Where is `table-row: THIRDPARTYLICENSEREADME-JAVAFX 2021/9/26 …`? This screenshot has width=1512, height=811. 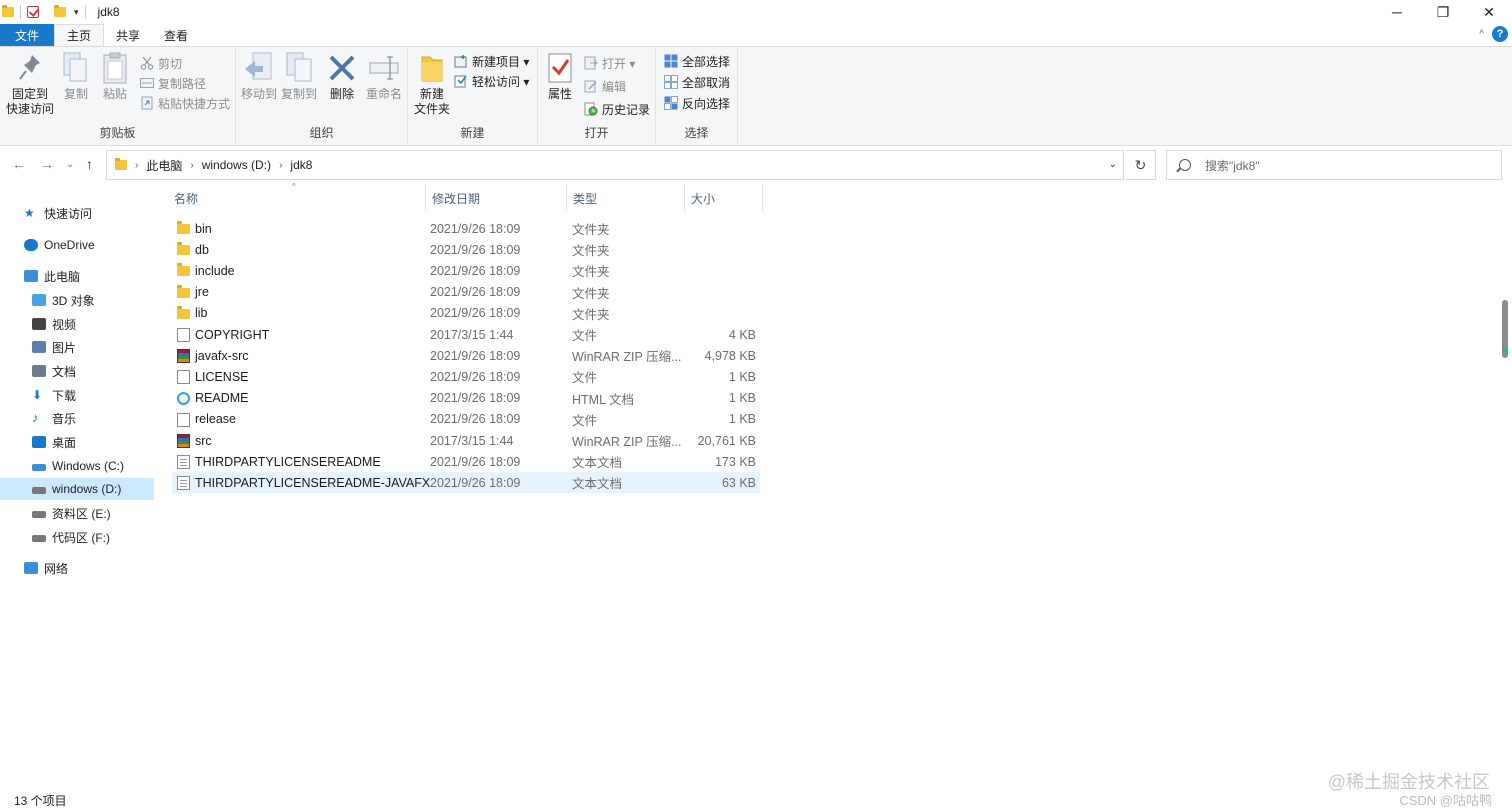
table-row: THIRDPARTYLICENSEREADME-JAVAFX 2021/9/26 … is located at coordinates (466, 483).